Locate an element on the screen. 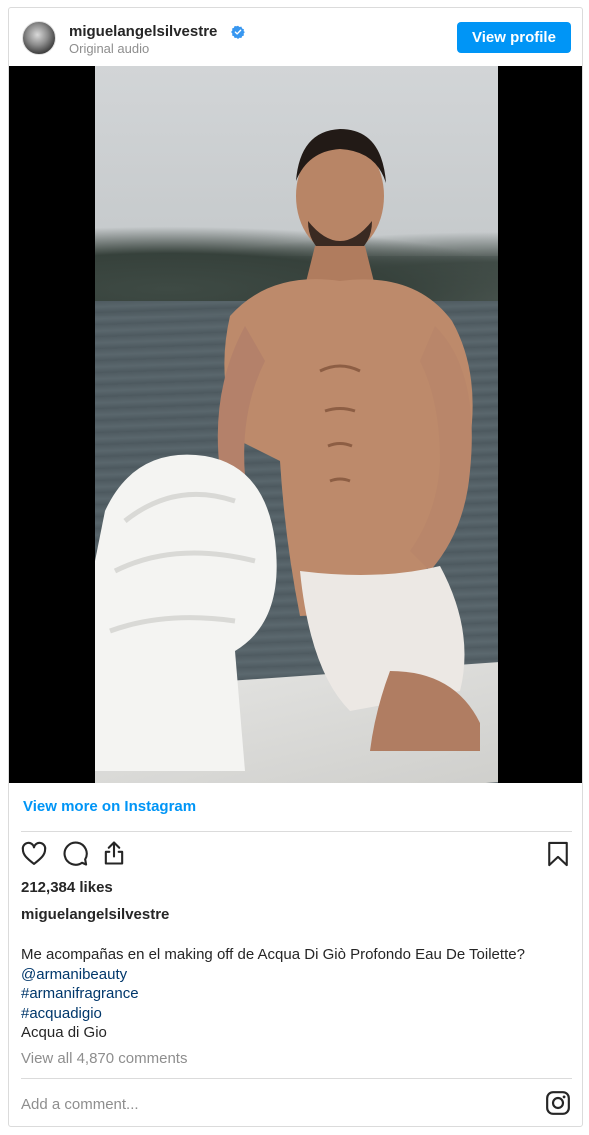 The width and height of the screenshot is (589, 1135). avatar is located at coordinates (39, 38).